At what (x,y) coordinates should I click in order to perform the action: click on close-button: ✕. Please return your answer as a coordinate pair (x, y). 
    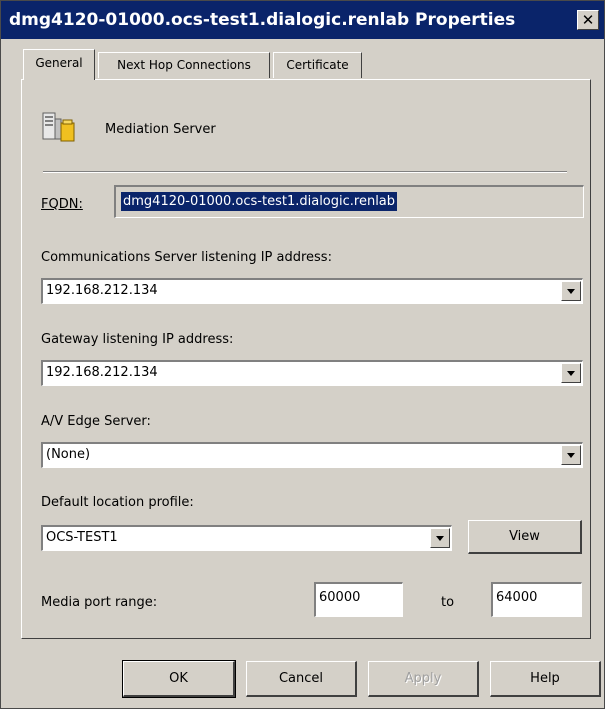
    Looking at the image, I should click on (588, 20).